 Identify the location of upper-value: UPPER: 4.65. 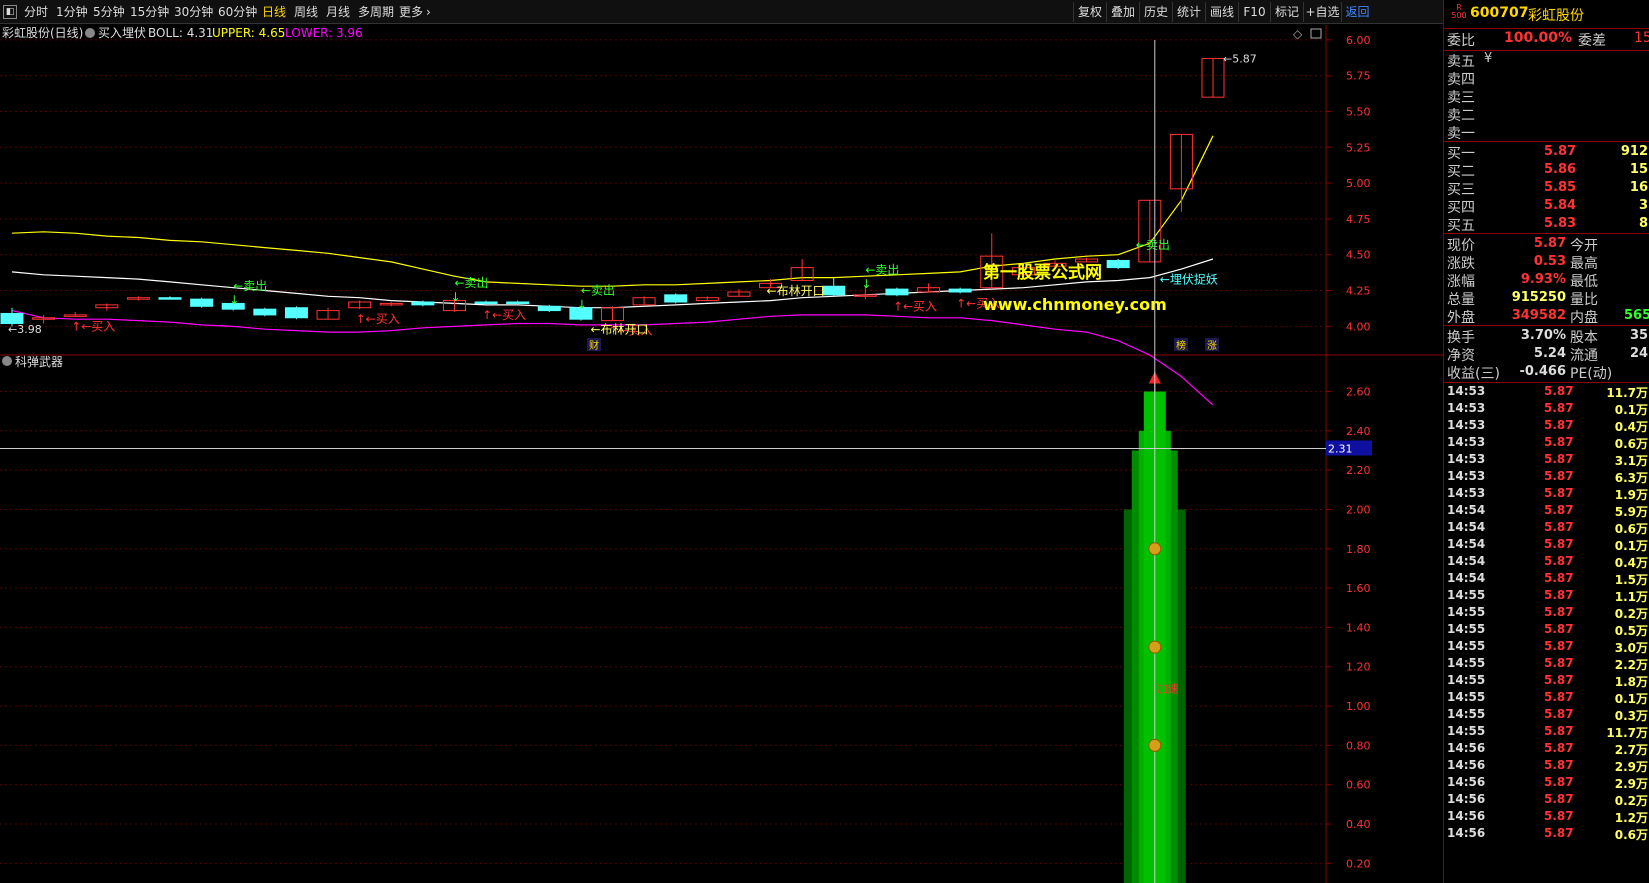
(248, 33).